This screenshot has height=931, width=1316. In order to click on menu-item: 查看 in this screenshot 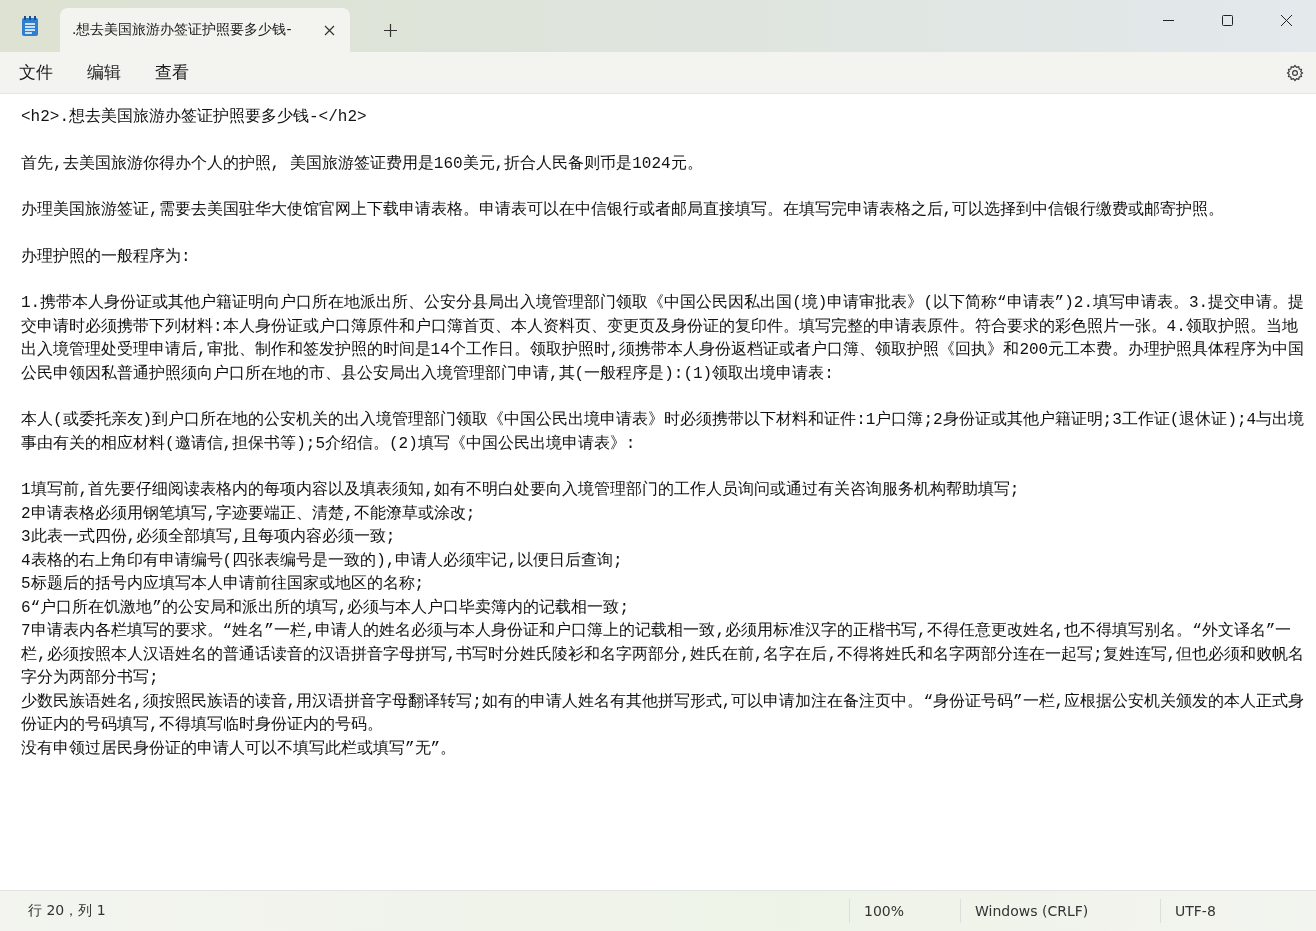, I will do `click(172, 72)`.